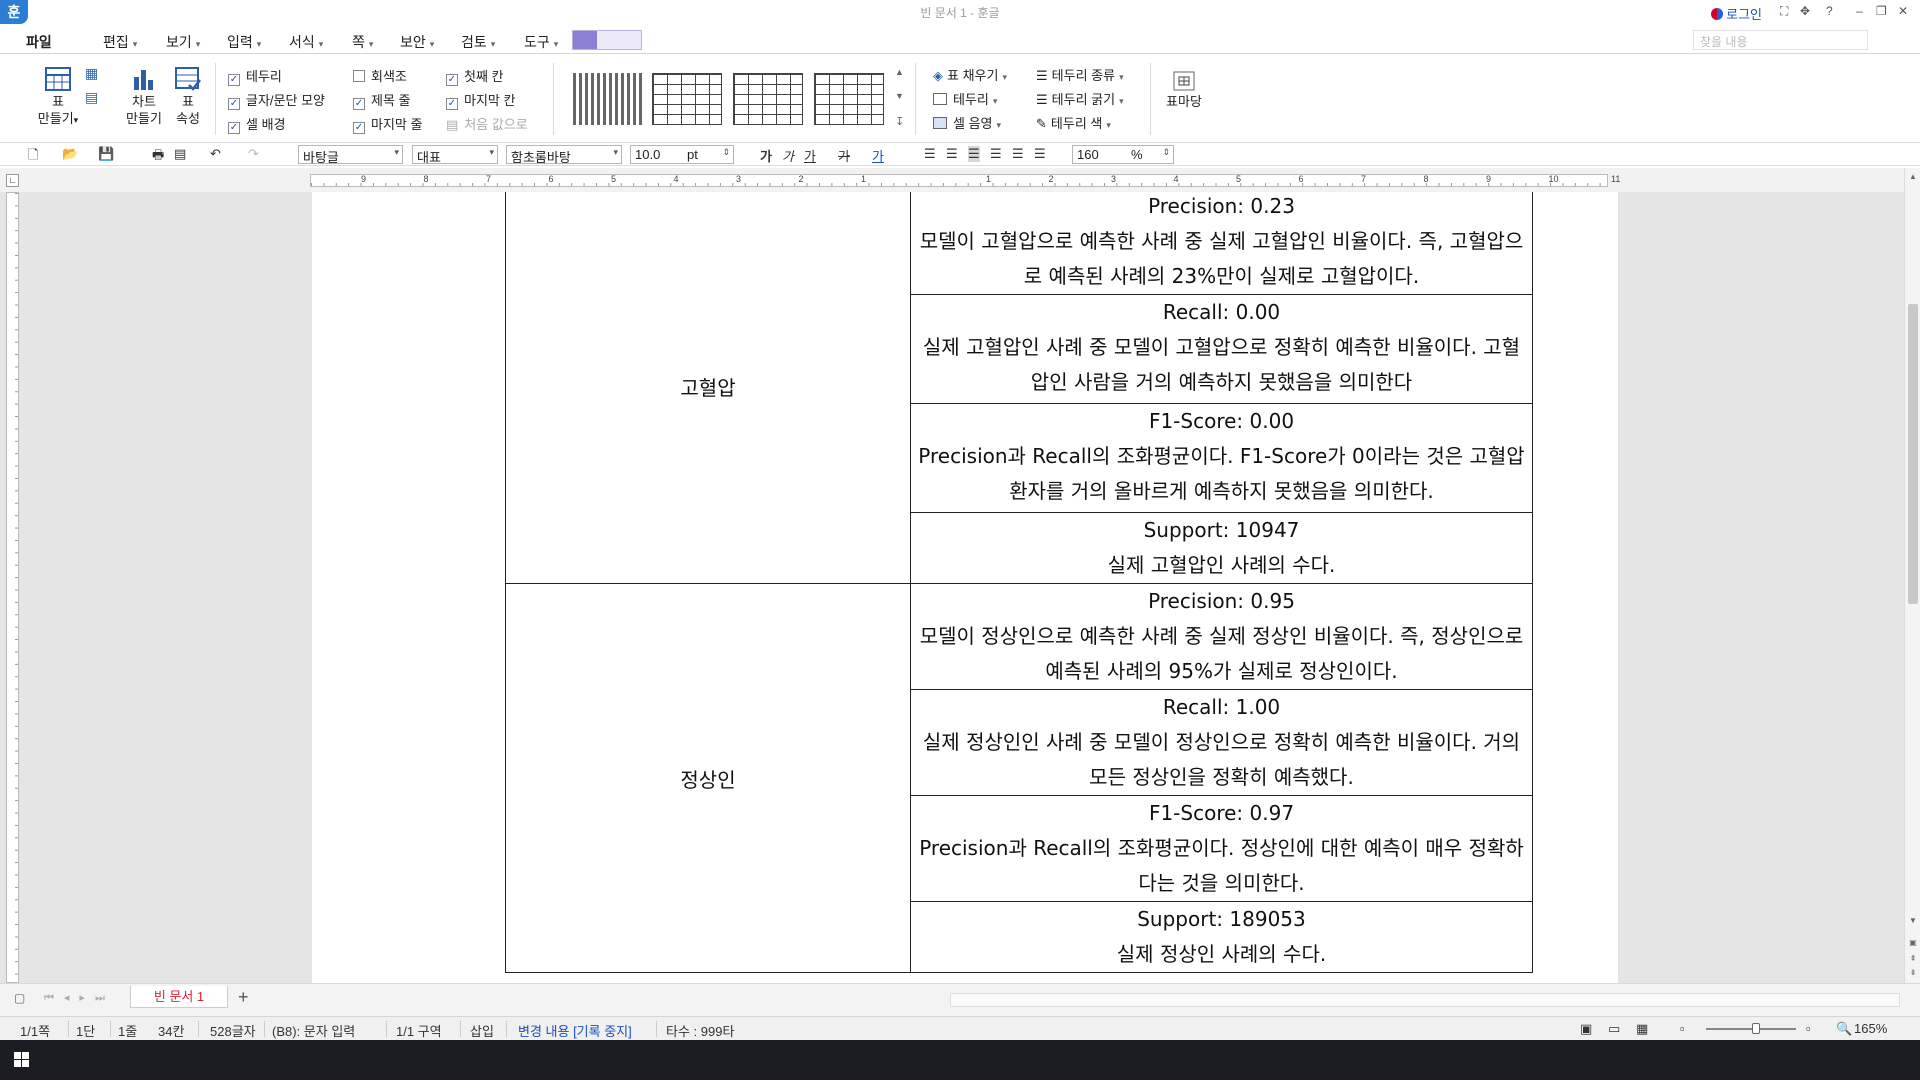  I want to click on align-left-icon: ☰, so click(952, 154).